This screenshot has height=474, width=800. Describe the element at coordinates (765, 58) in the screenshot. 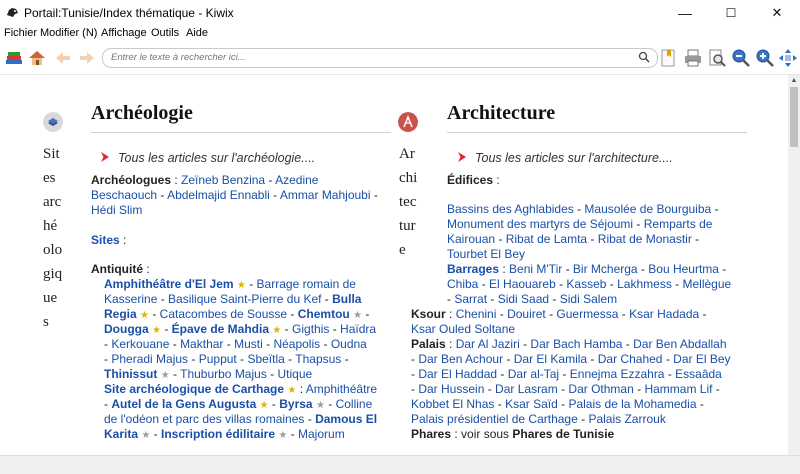

I see `zoom-in-icon` at that location.